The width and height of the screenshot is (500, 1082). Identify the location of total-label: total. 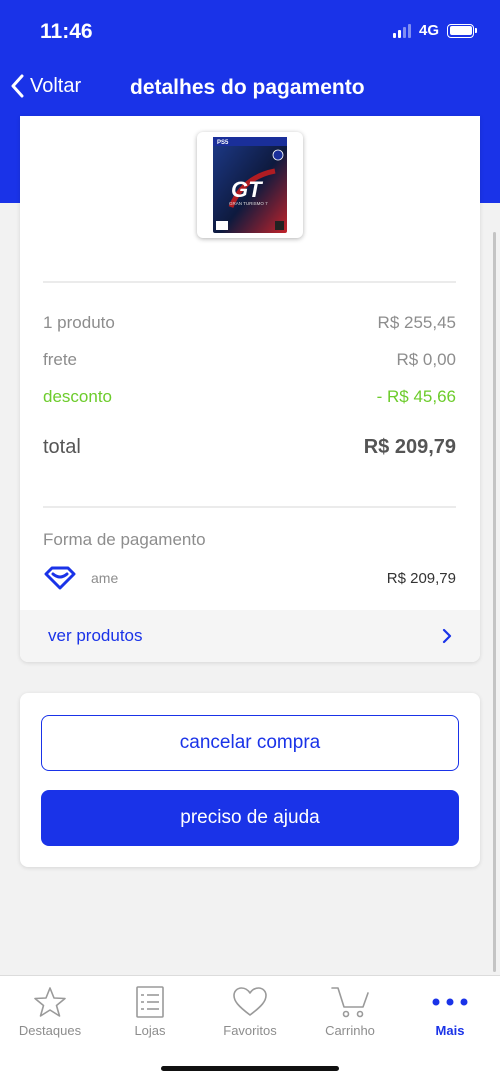
(62, 447).